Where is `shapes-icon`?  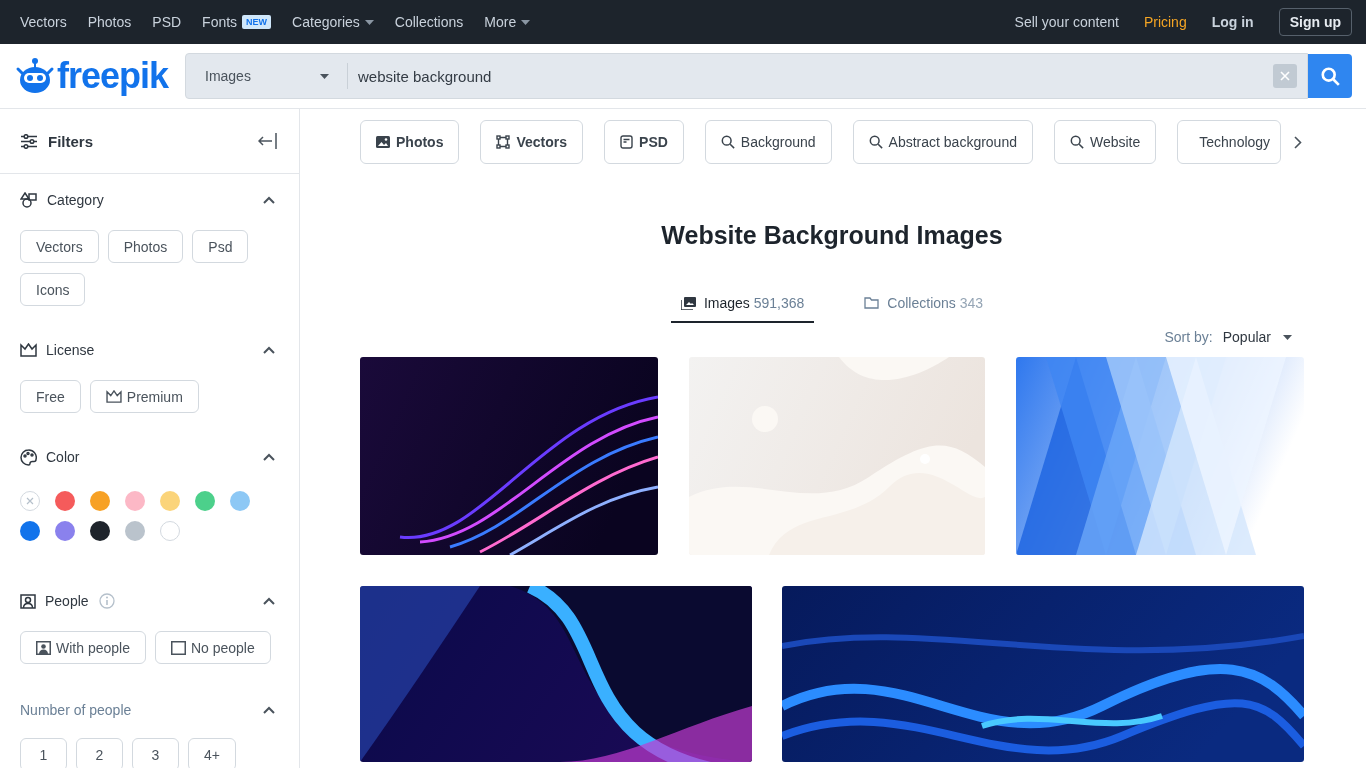
shapes-icon is located at coordinates (29, 200).